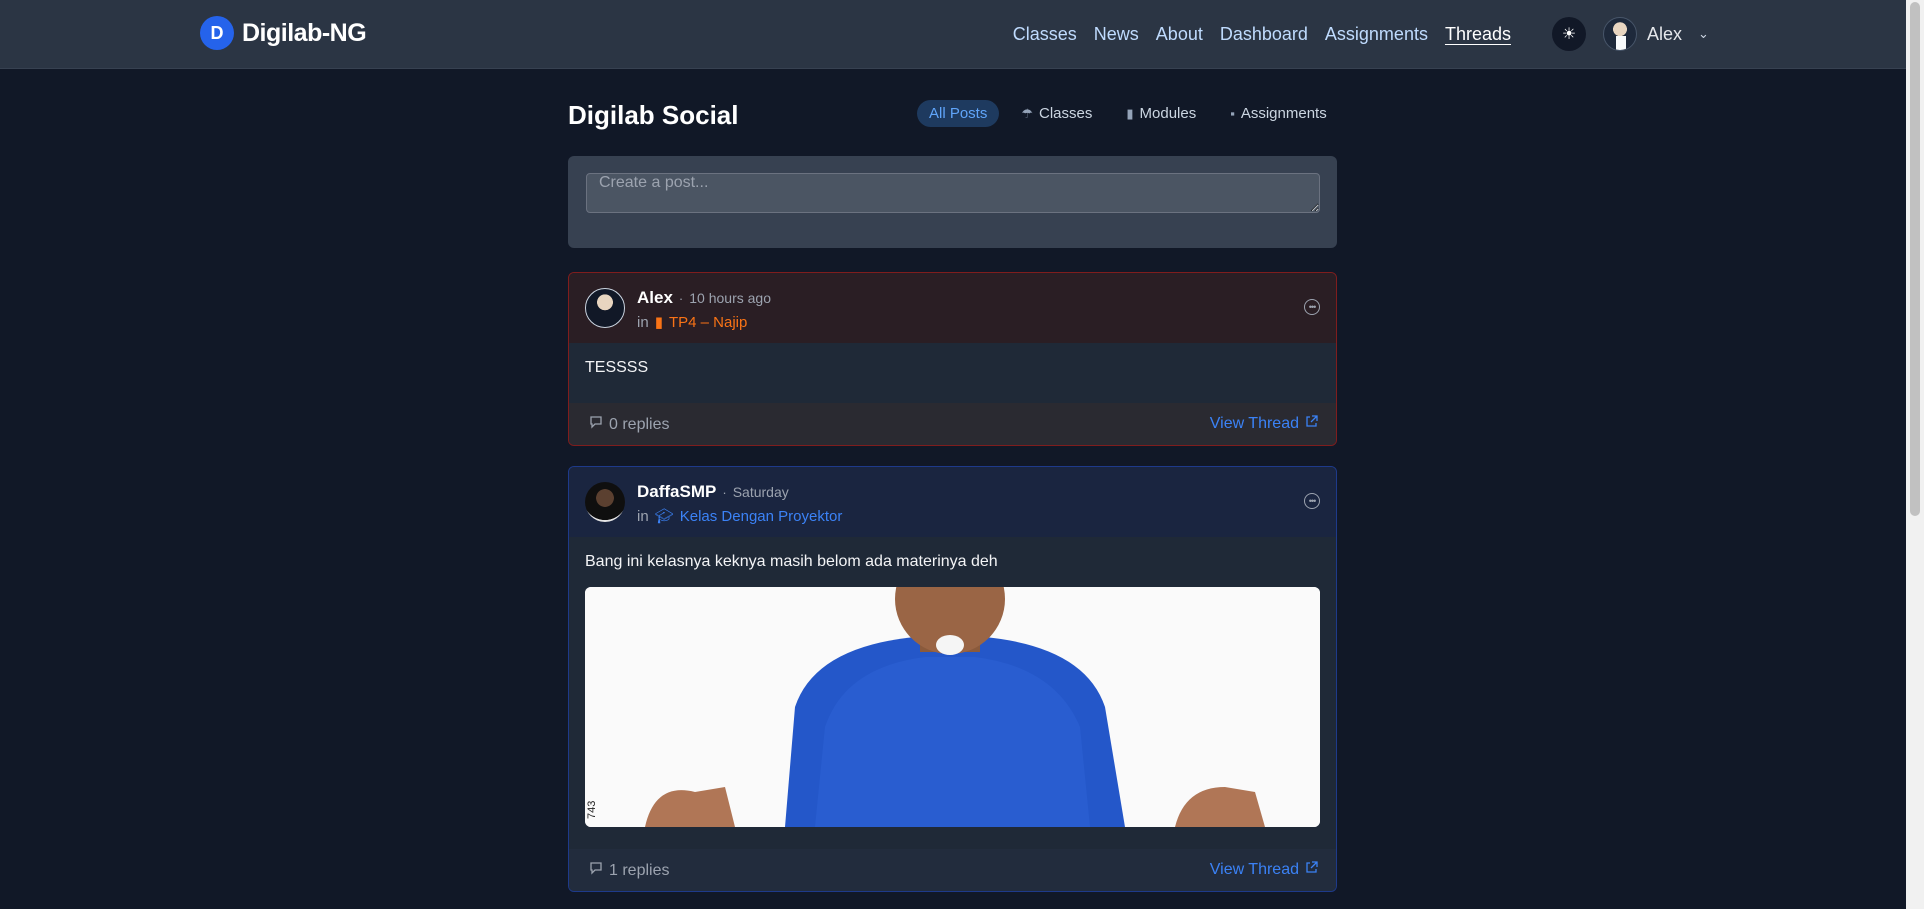 The image size is (1924, 909). What do you see at coordinates (1478, 34) in the screenshot?
I see `nav-link-threads: Threads` at bounding box center [1478, 34].